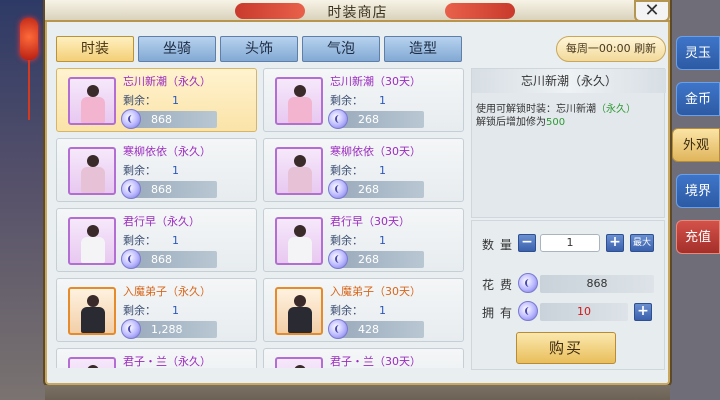 This screenshot has height=400, width=720. I want to click on item-card: 君子・兰（永久）, so click(156, 358).